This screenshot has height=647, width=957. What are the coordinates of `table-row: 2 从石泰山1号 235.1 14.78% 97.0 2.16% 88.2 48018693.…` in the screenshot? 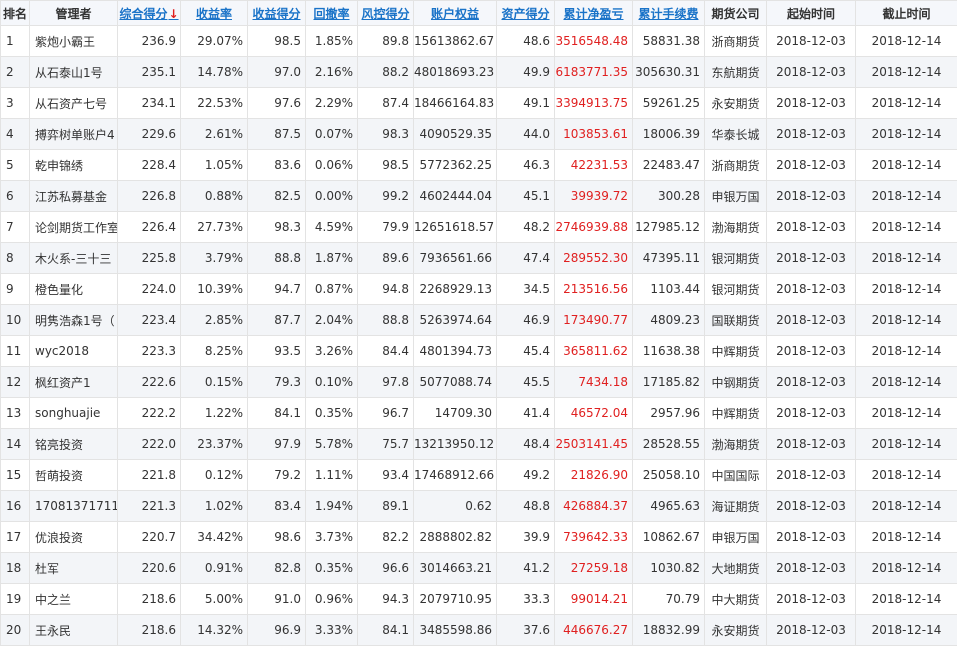 It's located at (478, 72).